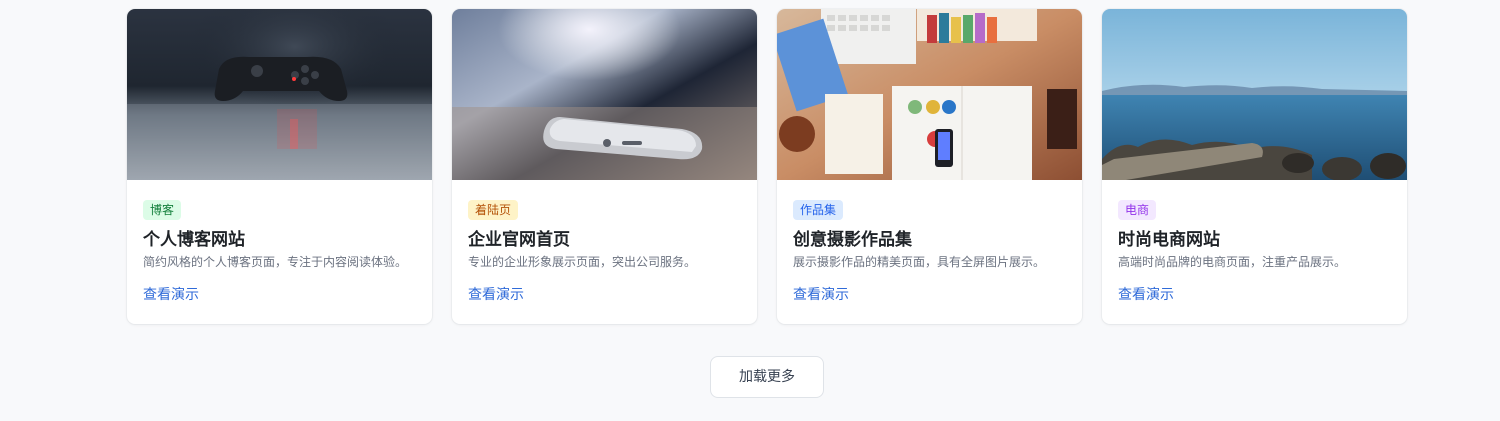 The height and width of the screenshot is (421, 1500). I want to click on desk-workspace-image, so click(929, 94).